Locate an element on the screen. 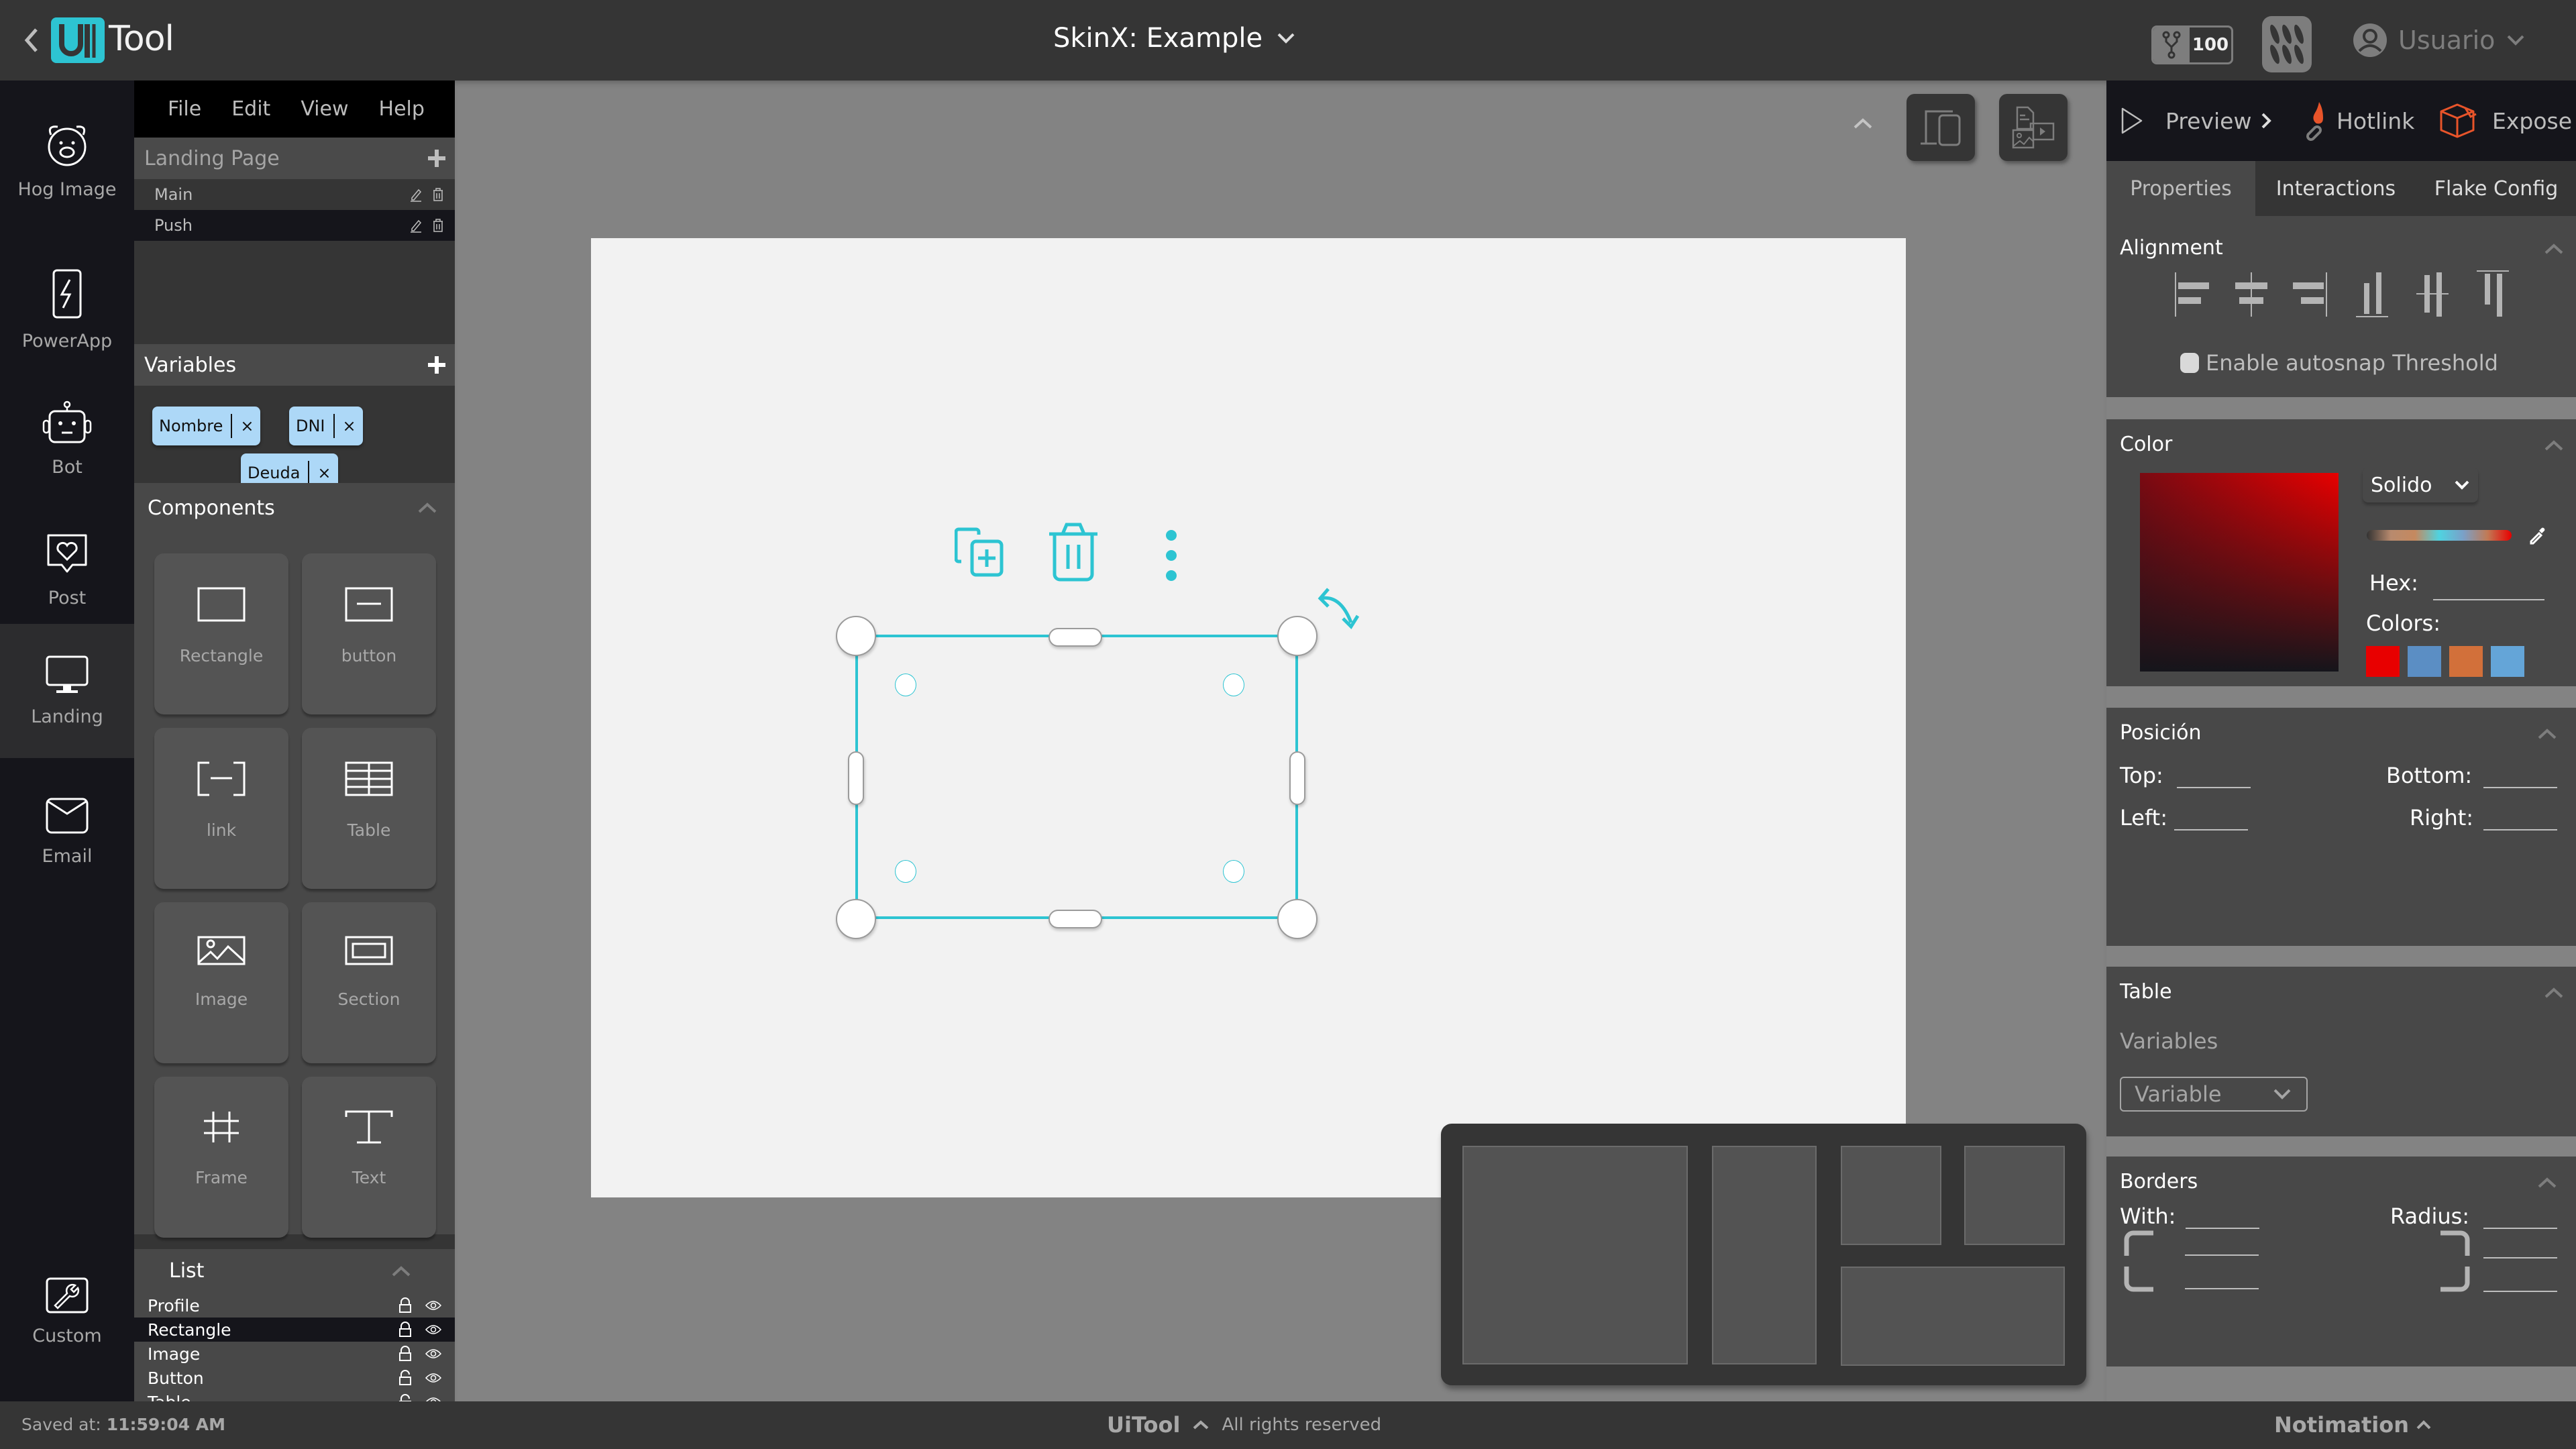 This screenshot has height=1449, width=2576. rail-item-post: Post is located at coordinates (67, 570).